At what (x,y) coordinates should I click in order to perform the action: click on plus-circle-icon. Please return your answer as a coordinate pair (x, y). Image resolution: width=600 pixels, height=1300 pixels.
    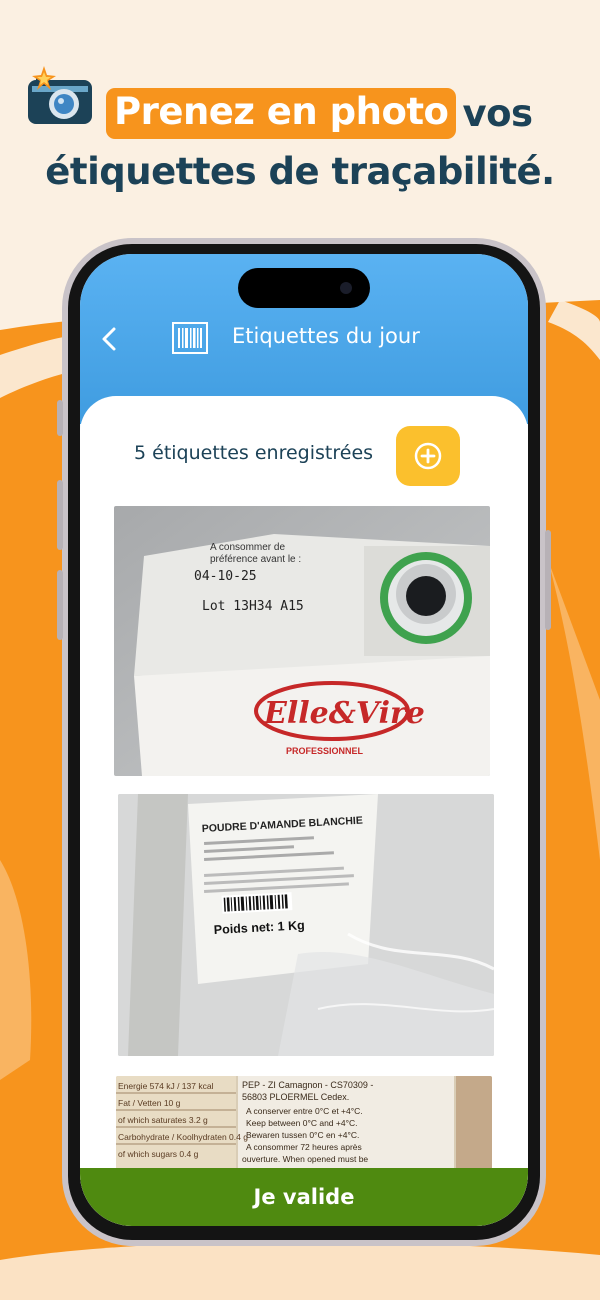
    Looking at the image, I should click on (428, 456).